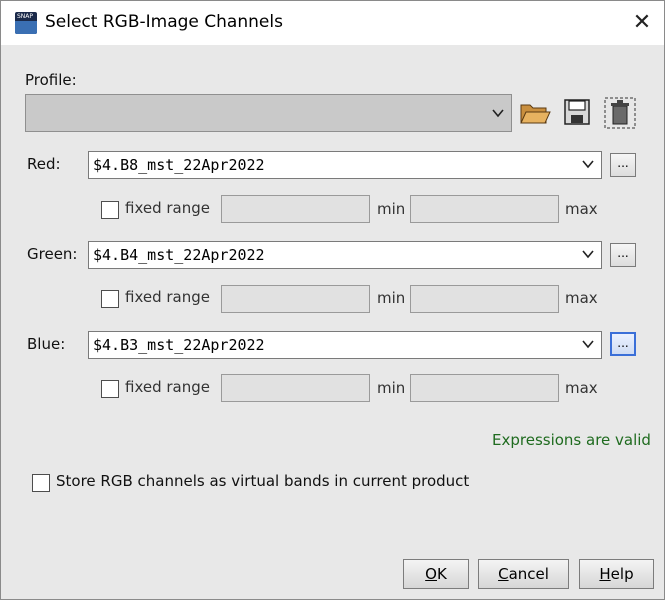  What do you see at coordinates (581, 209) in the screenshot?
I see `red-max-label: max` at bounding box center [581, 209].